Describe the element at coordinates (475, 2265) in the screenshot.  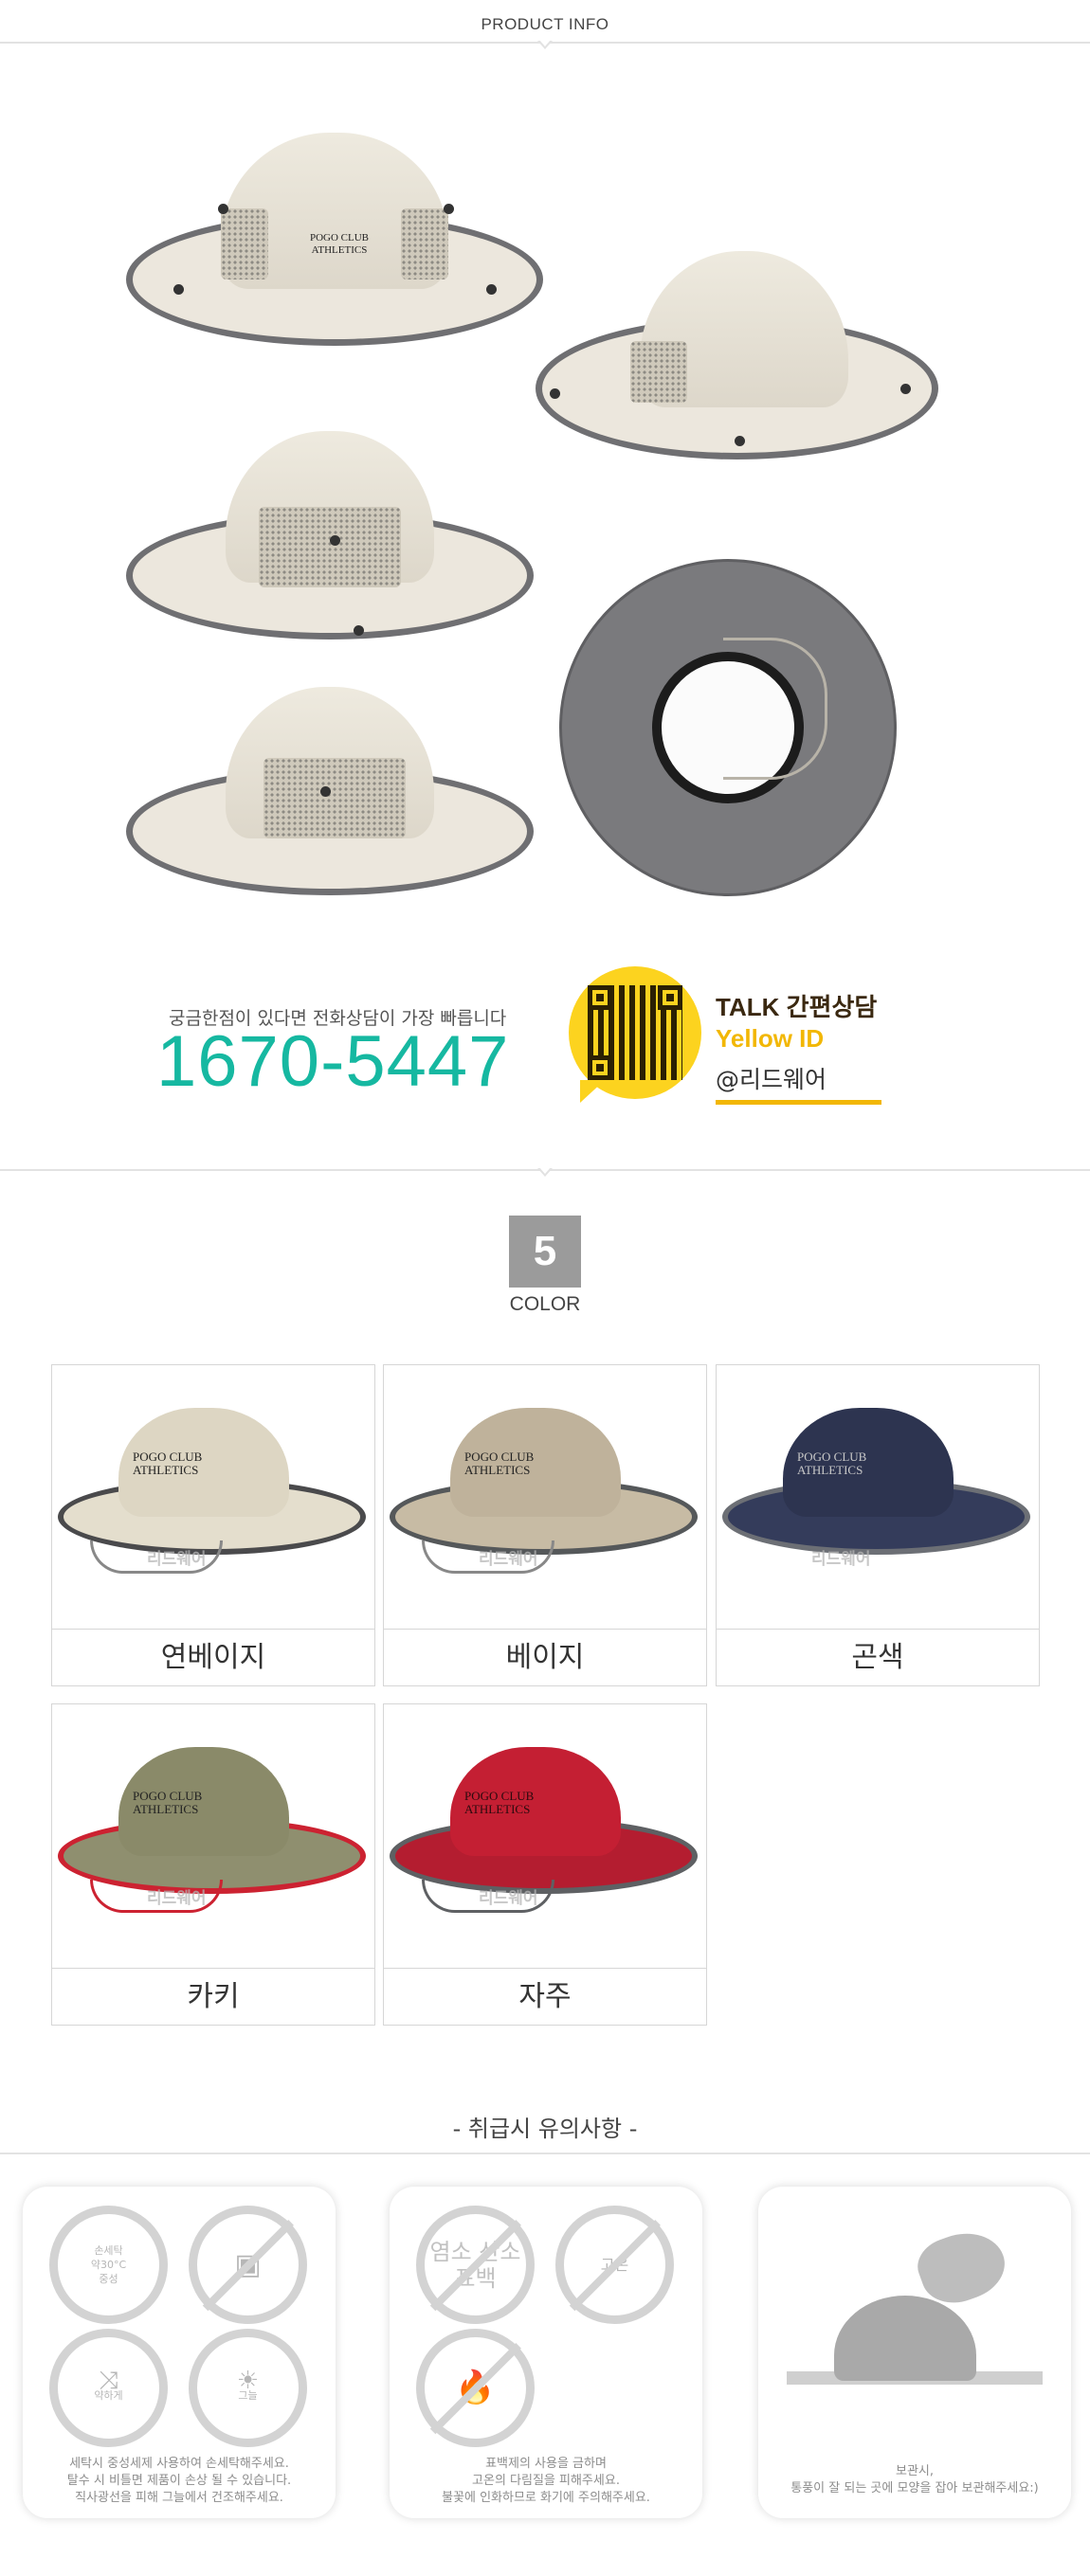
I see `no-bleach-icon: 염소 산소표백` at that location.